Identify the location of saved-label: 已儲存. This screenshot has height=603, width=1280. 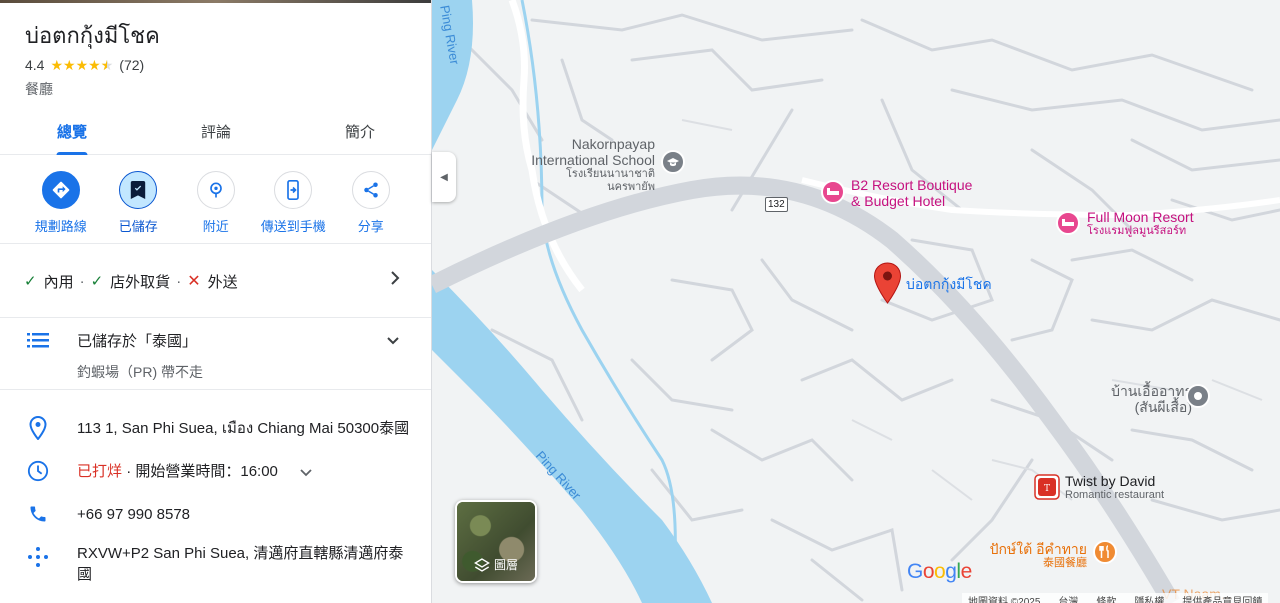
(138, 226).